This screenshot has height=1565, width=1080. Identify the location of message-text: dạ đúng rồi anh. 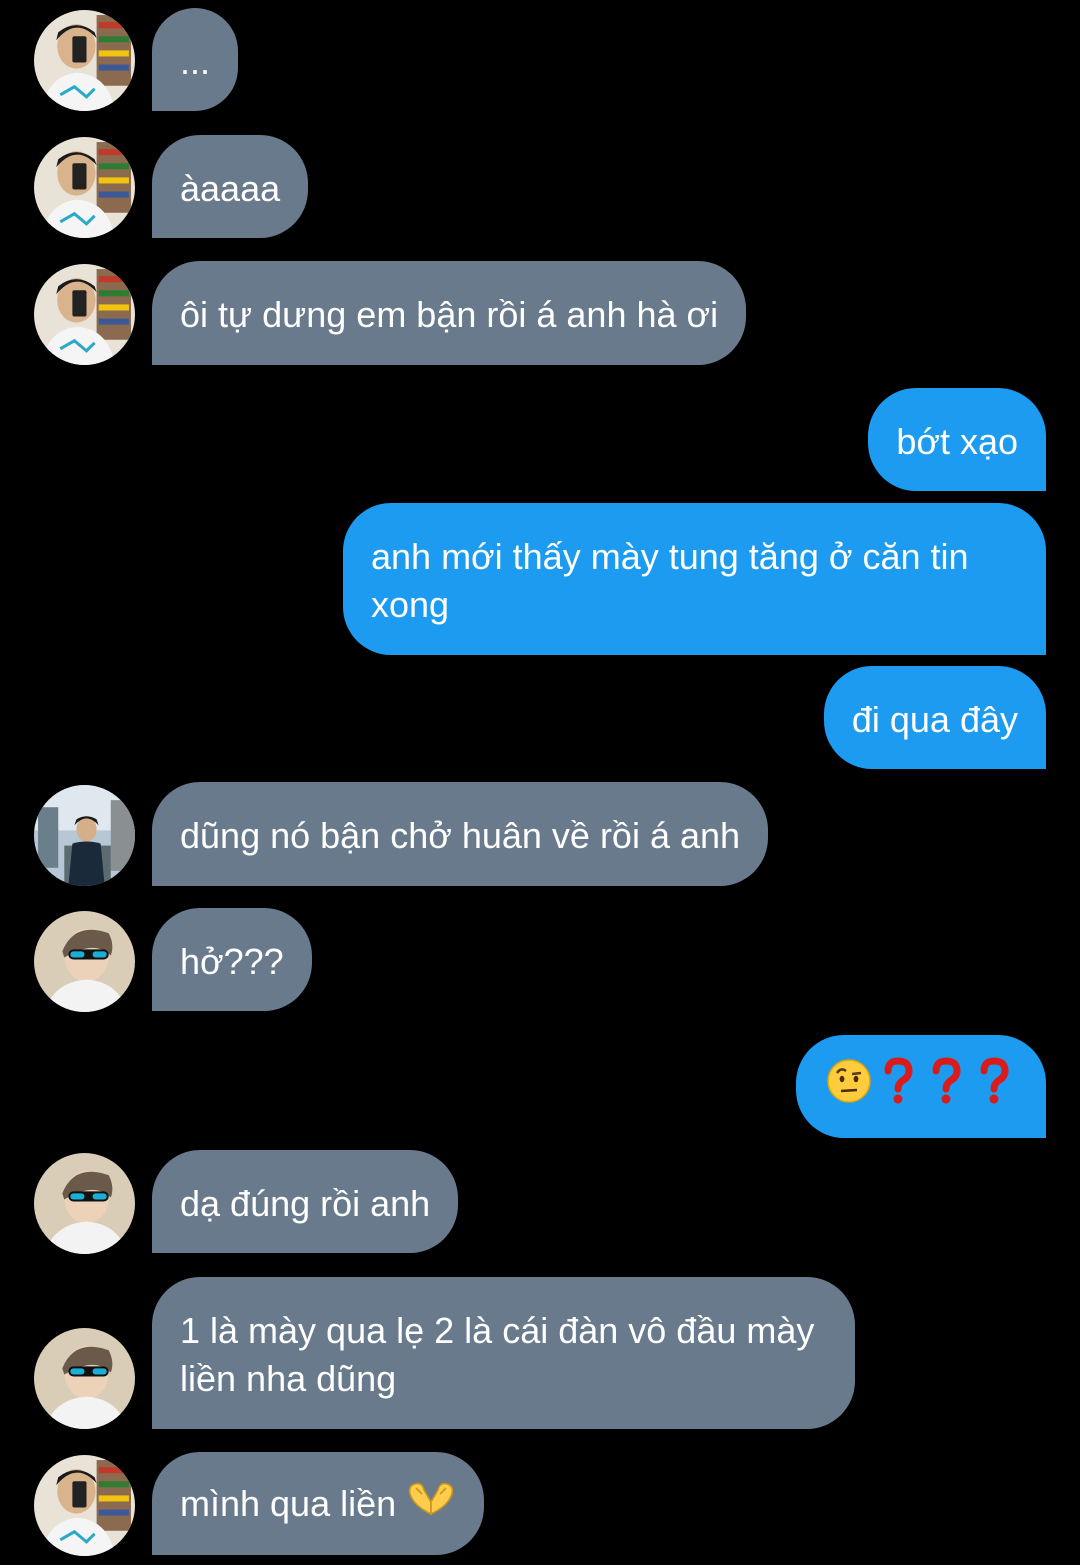
(305, 1203).